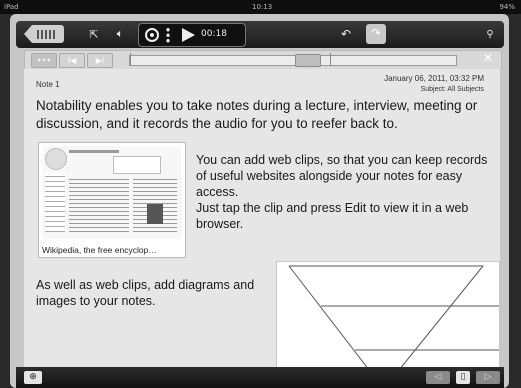 The width and height of the screenshot is (521, 388). I want to click on wiki-portrait-image, so click(155, 214).